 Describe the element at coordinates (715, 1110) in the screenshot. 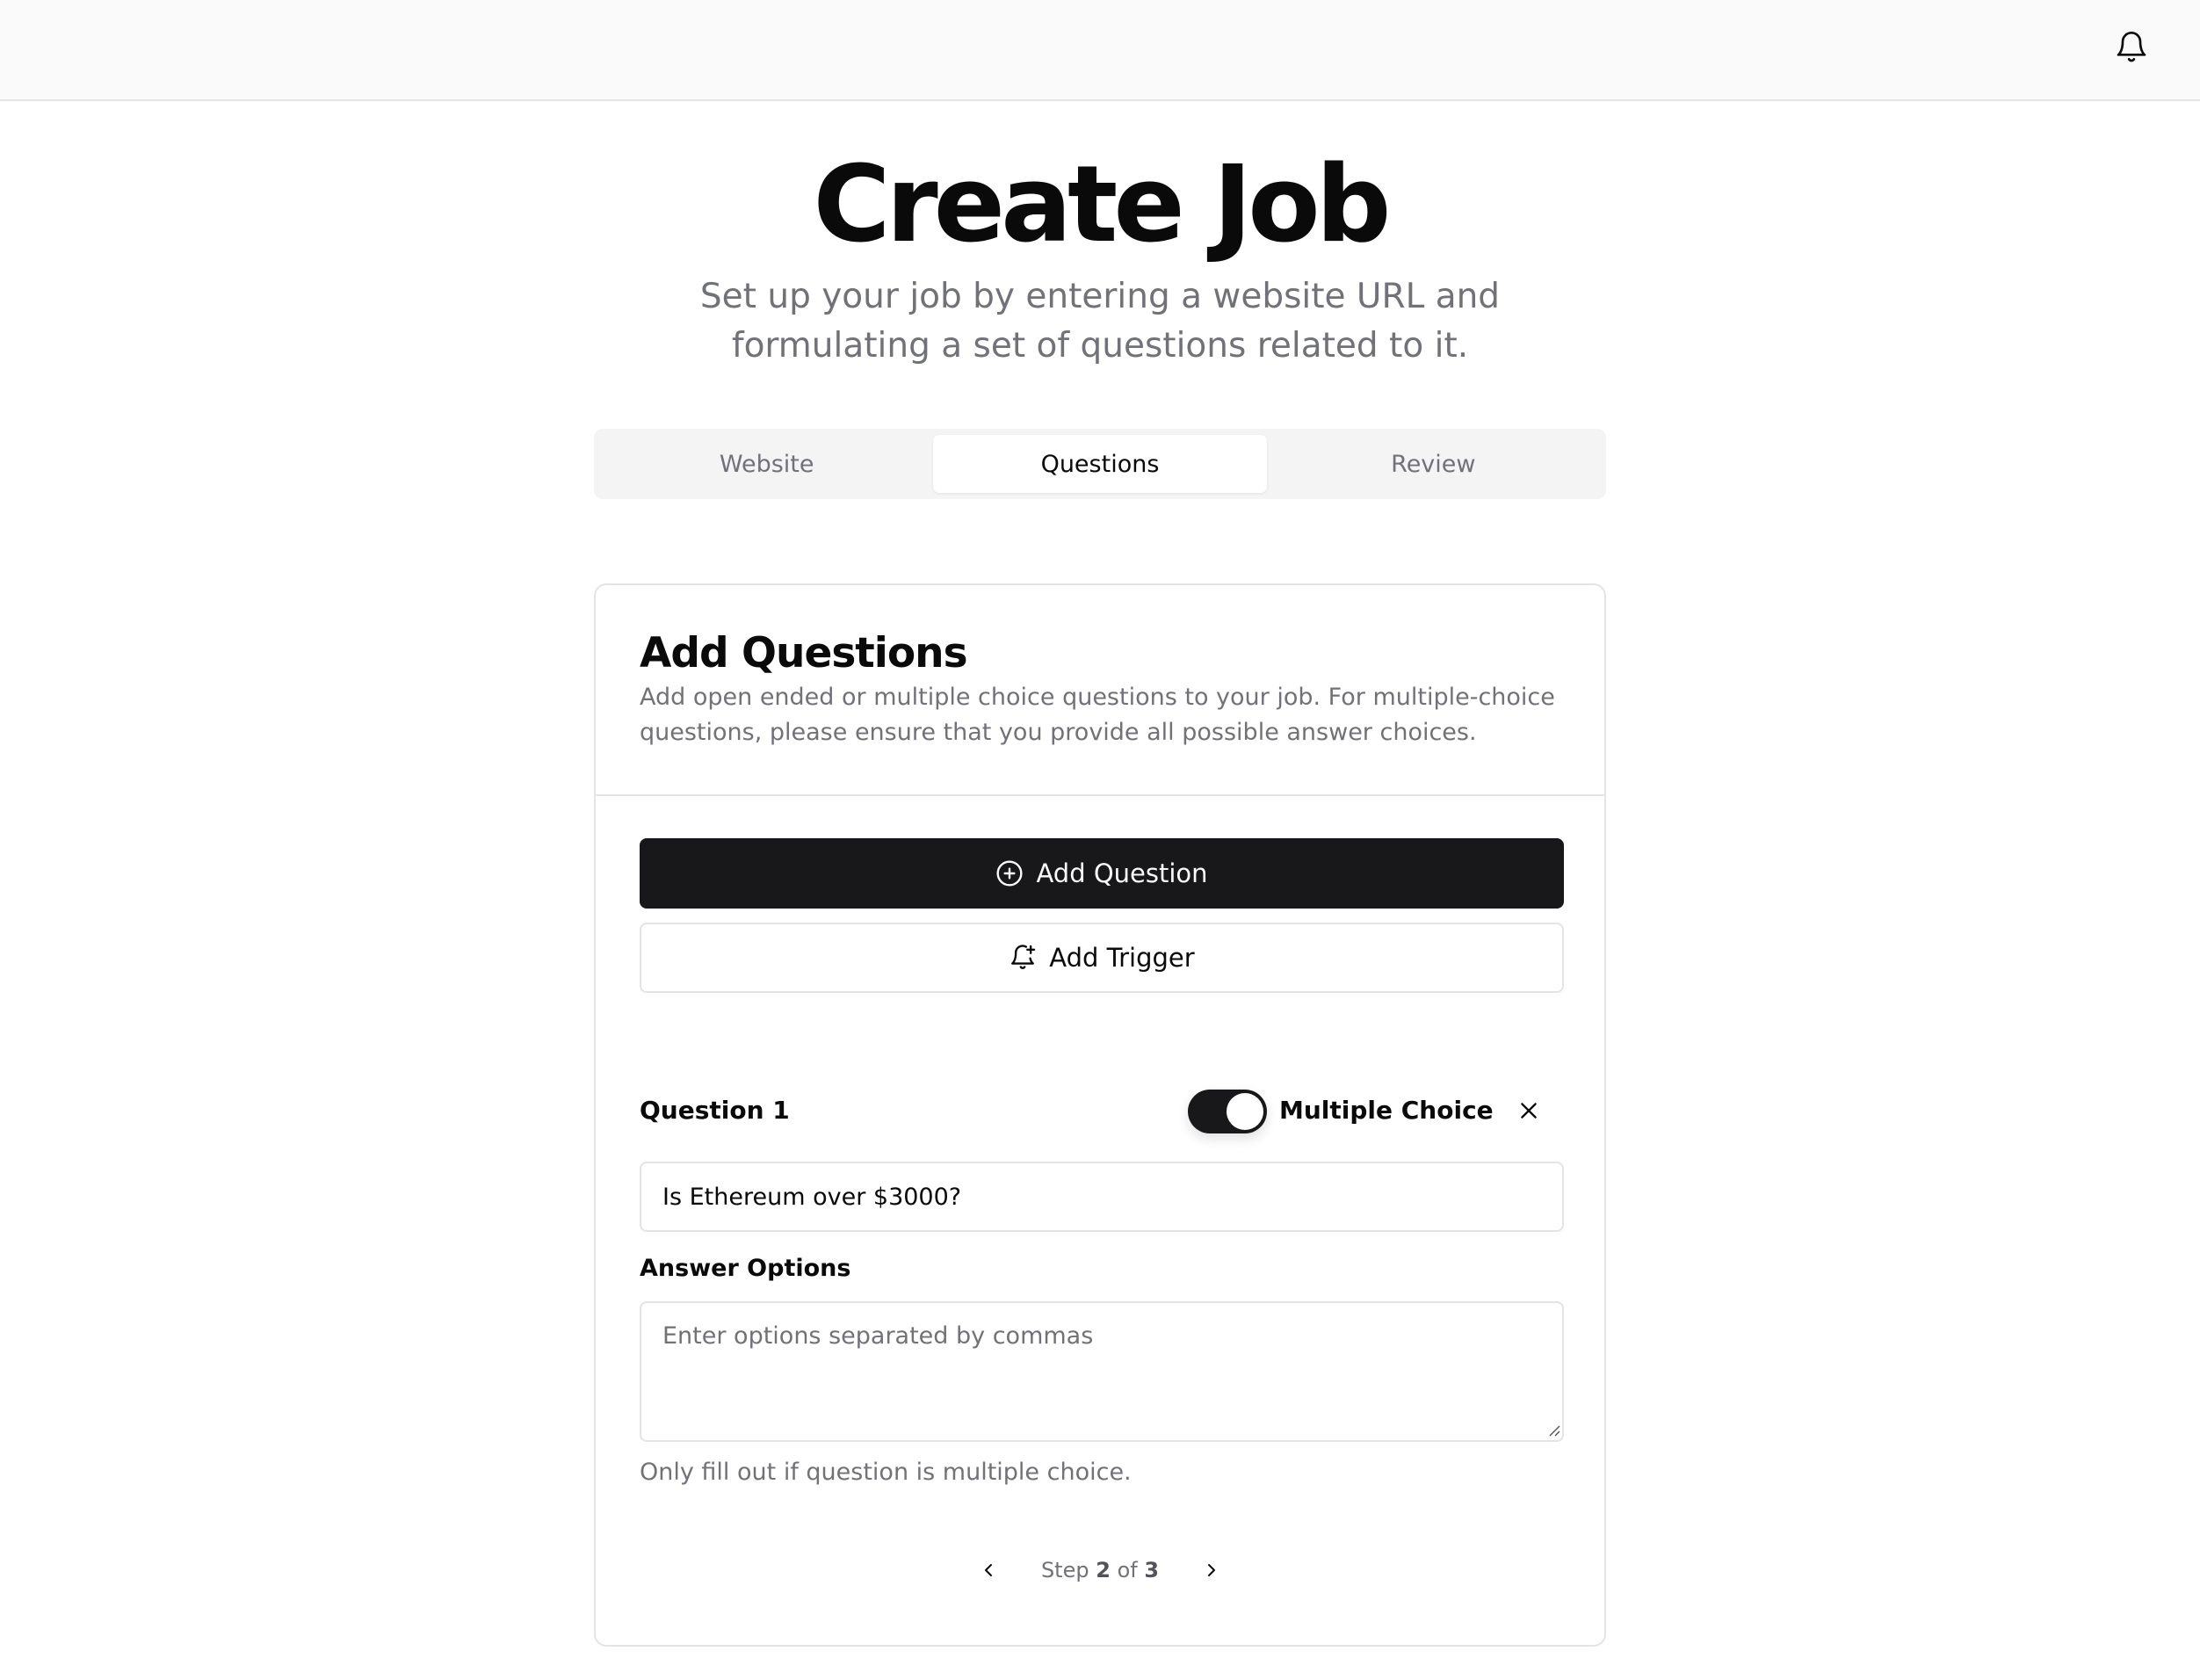

I see `question-label: Question 1` at that location.